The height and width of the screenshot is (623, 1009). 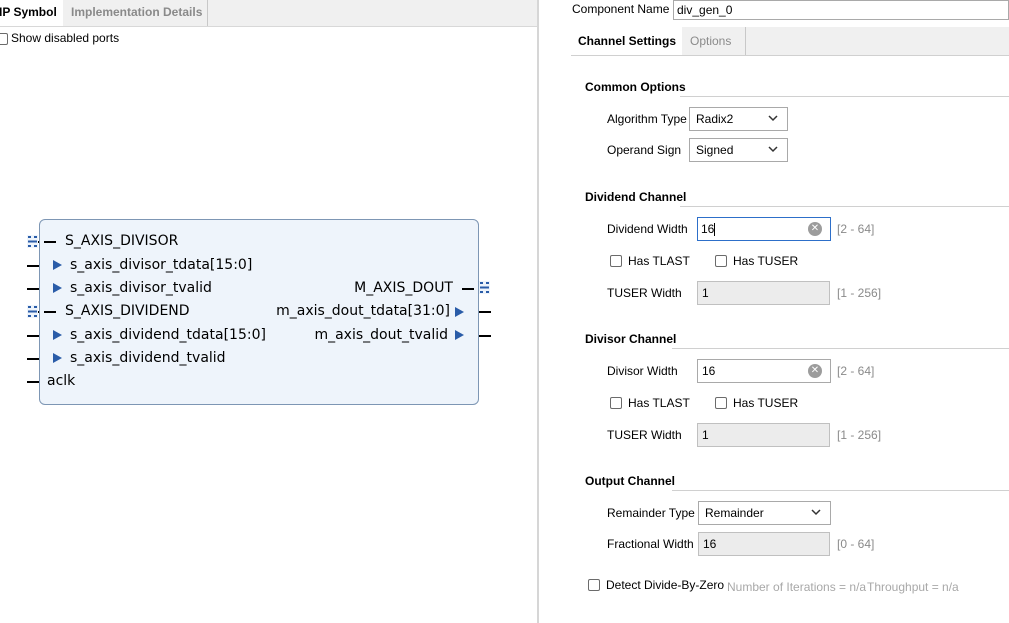 I want to click on section-title-output-channel: Output Channel, so click(x=630, y=481).